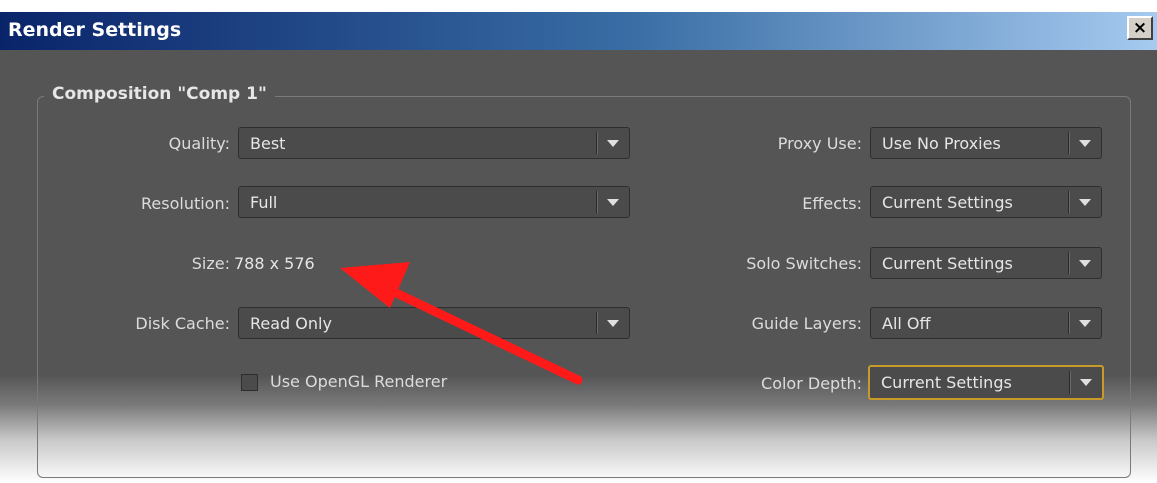  I want to click on guide-layers-dropdown: All Off, so click(986, 323).